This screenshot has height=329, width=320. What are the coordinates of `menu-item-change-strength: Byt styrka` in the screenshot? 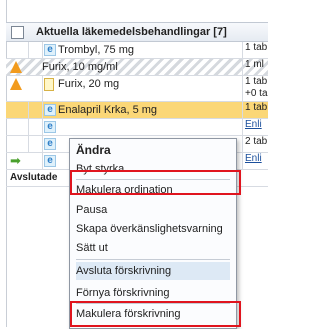 It's located at (153, 169).